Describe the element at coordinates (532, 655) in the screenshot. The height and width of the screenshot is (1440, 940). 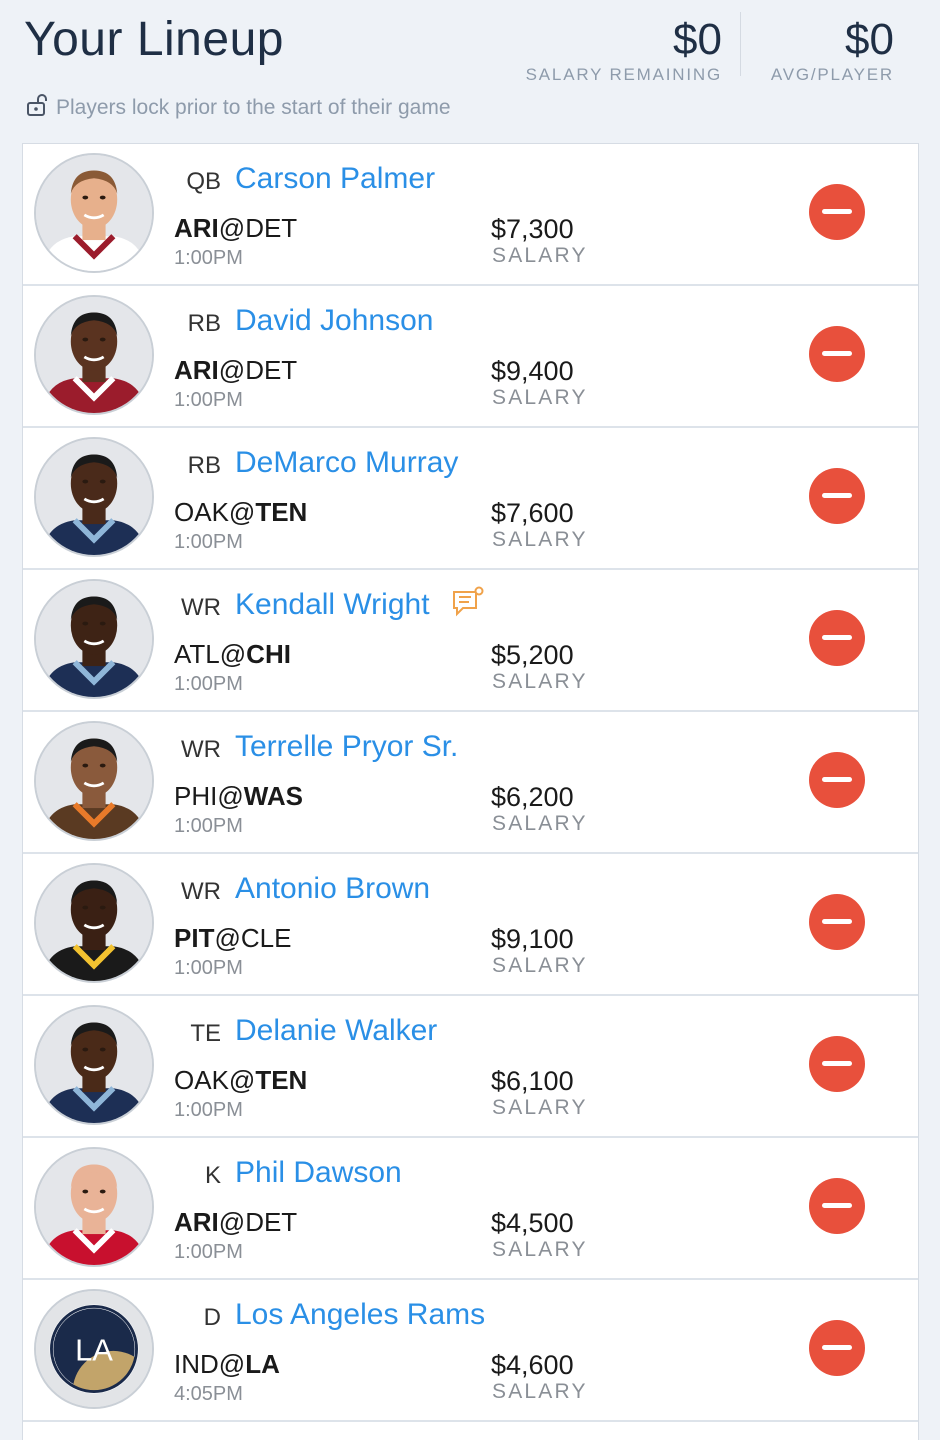
I see `player-salary: $5,200` at that location.